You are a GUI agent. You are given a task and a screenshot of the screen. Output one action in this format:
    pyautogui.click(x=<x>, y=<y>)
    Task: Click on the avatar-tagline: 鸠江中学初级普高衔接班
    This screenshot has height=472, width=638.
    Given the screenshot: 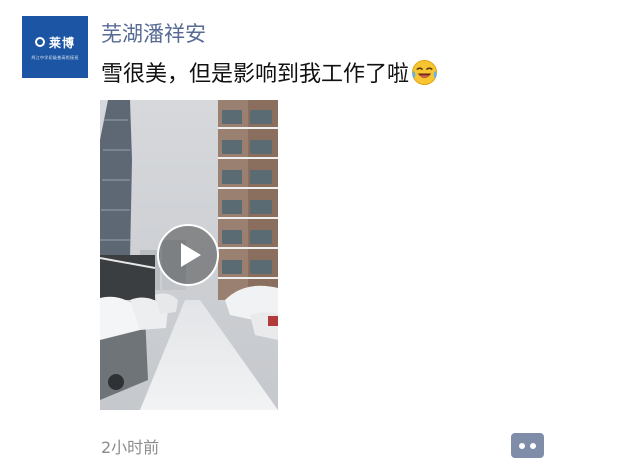 What is the action you would take?
    pyautogui.click(x=55, y=57)
    